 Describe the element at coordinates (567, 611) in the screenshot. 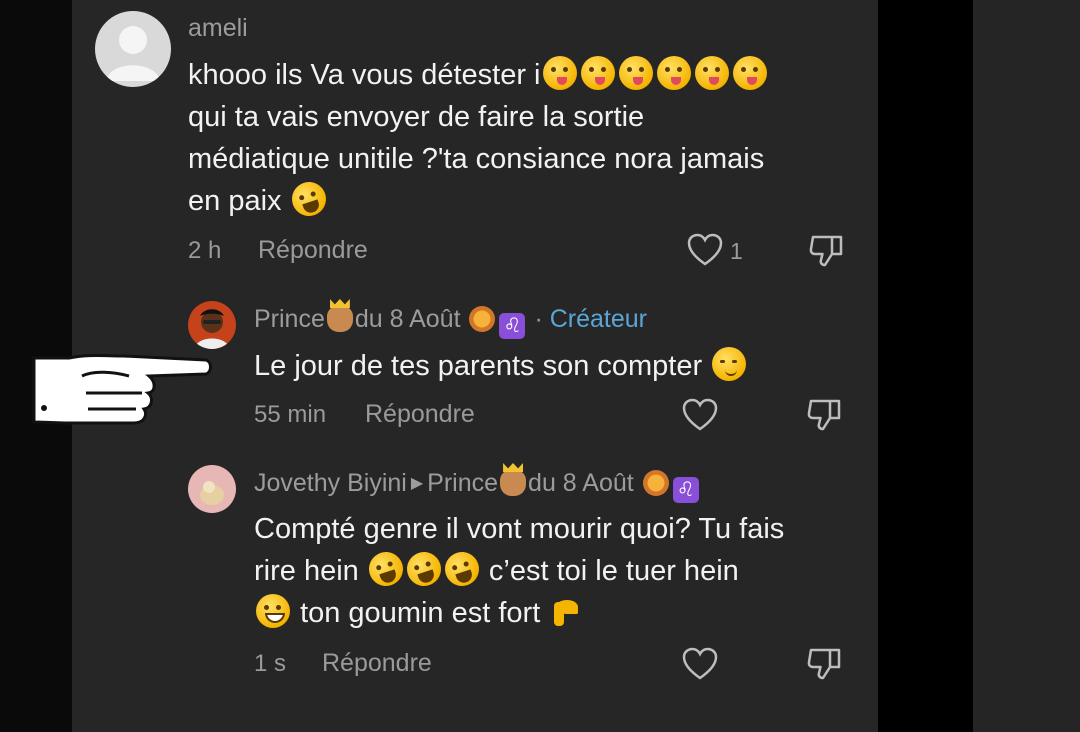

I see `flexed-biceps-emoji` at that location.